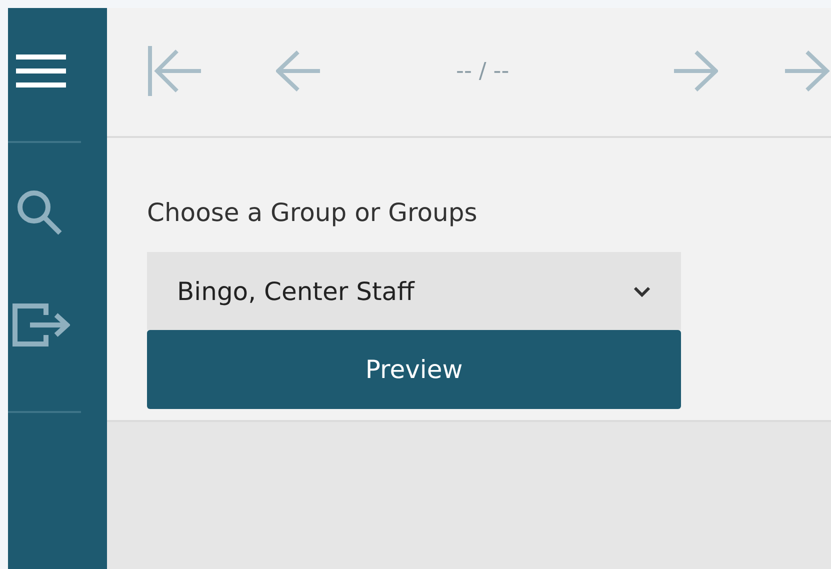  What do you see at coordinates (483, 71) in the screenshot?
I see `page-indicator: -- / --` at bounding box center [483, 71].